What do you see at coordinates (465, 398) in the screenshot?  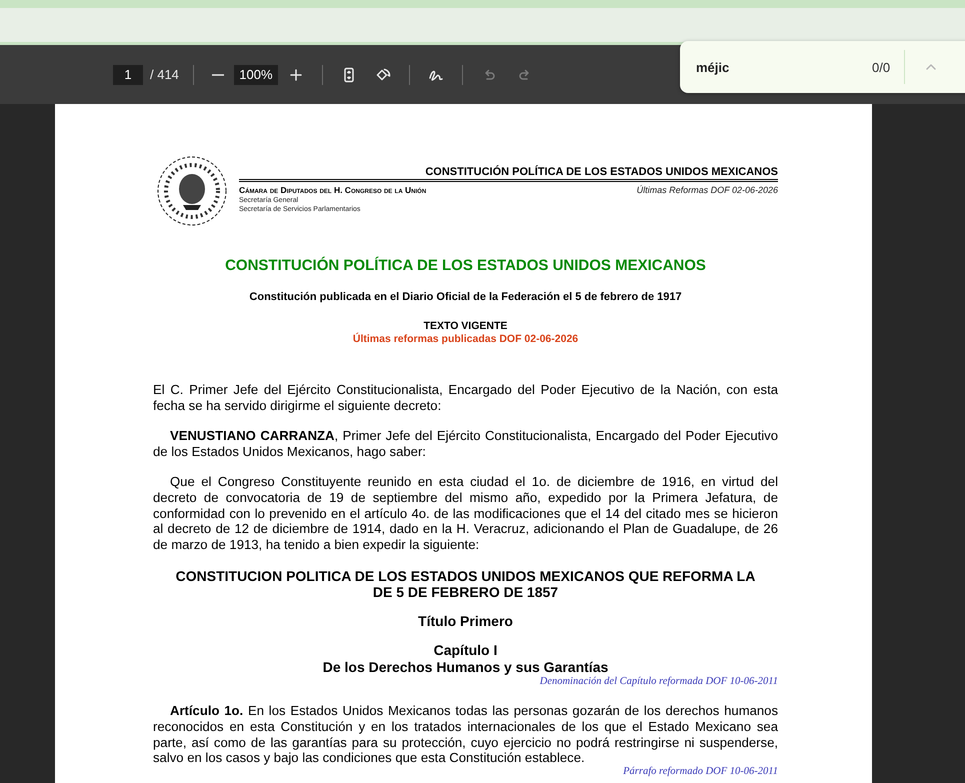 I see `paragraph: El C. Primer Jefe del Ejército Constitucionalista, Encargado del Poder Ejecutivo de la Nación, con esta fecha se ha servido dirigirme el siguiente decreto:` at bounding box center [465, 398].